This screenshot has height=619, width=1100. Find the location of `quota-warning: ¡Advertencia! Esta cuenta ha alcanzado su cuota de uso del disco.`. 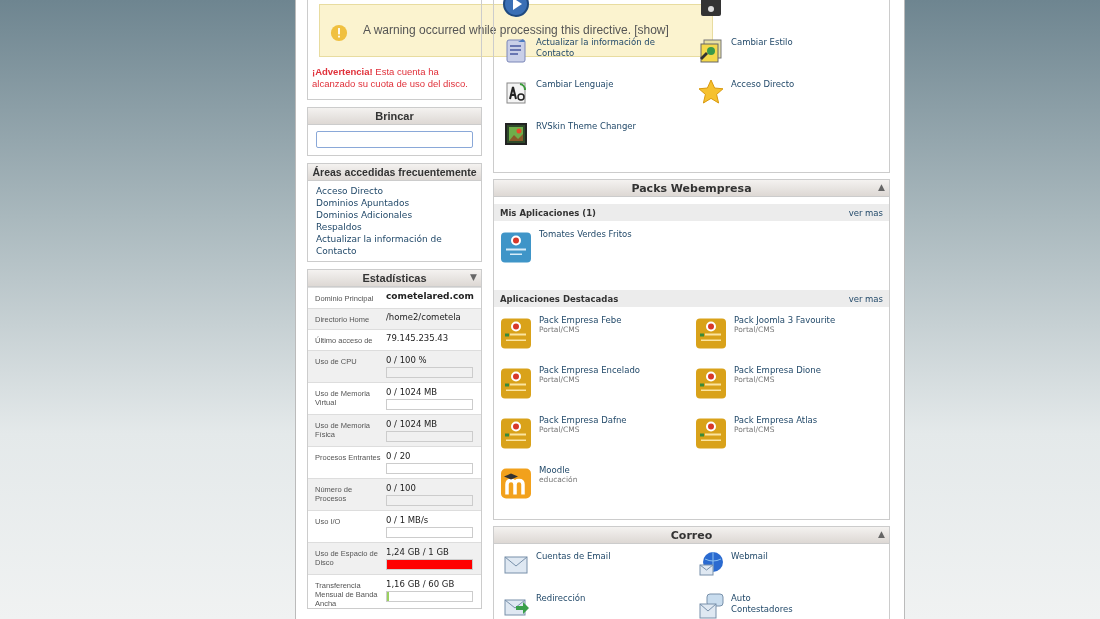

quota-warning: ¡Advertencia! Esta cuenta ha alcanzado su cuota de uso del disco. is located at coordinates (390, 78).